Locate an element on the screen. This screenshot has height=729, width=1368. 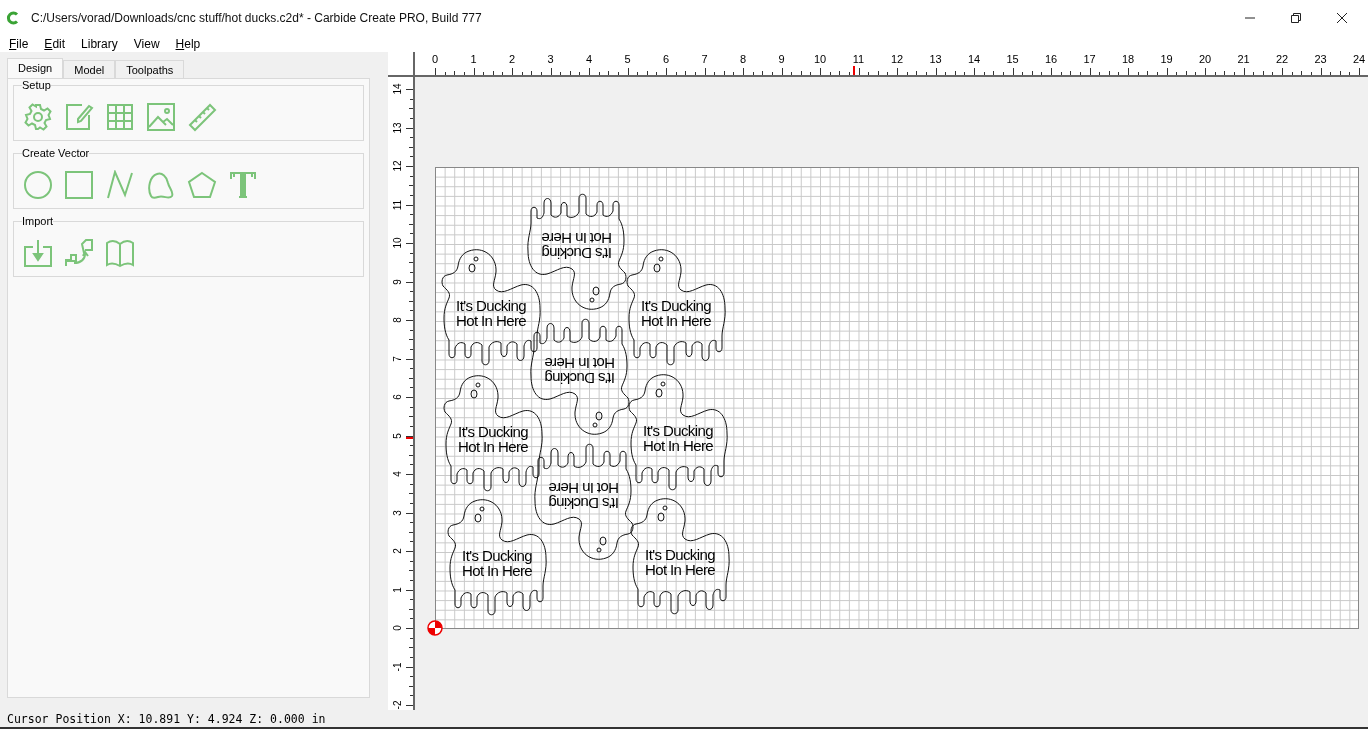
ruler-label: 16 is located at coordinates (1051, 59).